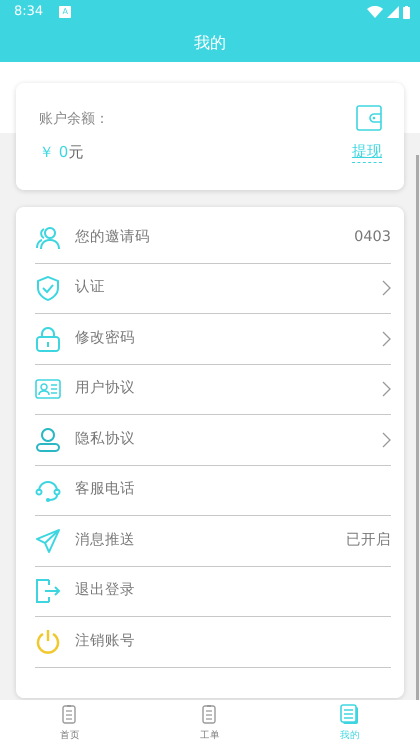  Describe the element at coordinates (213, 642) in the screenshot. I see `menu-item: 注销账号` at that location.